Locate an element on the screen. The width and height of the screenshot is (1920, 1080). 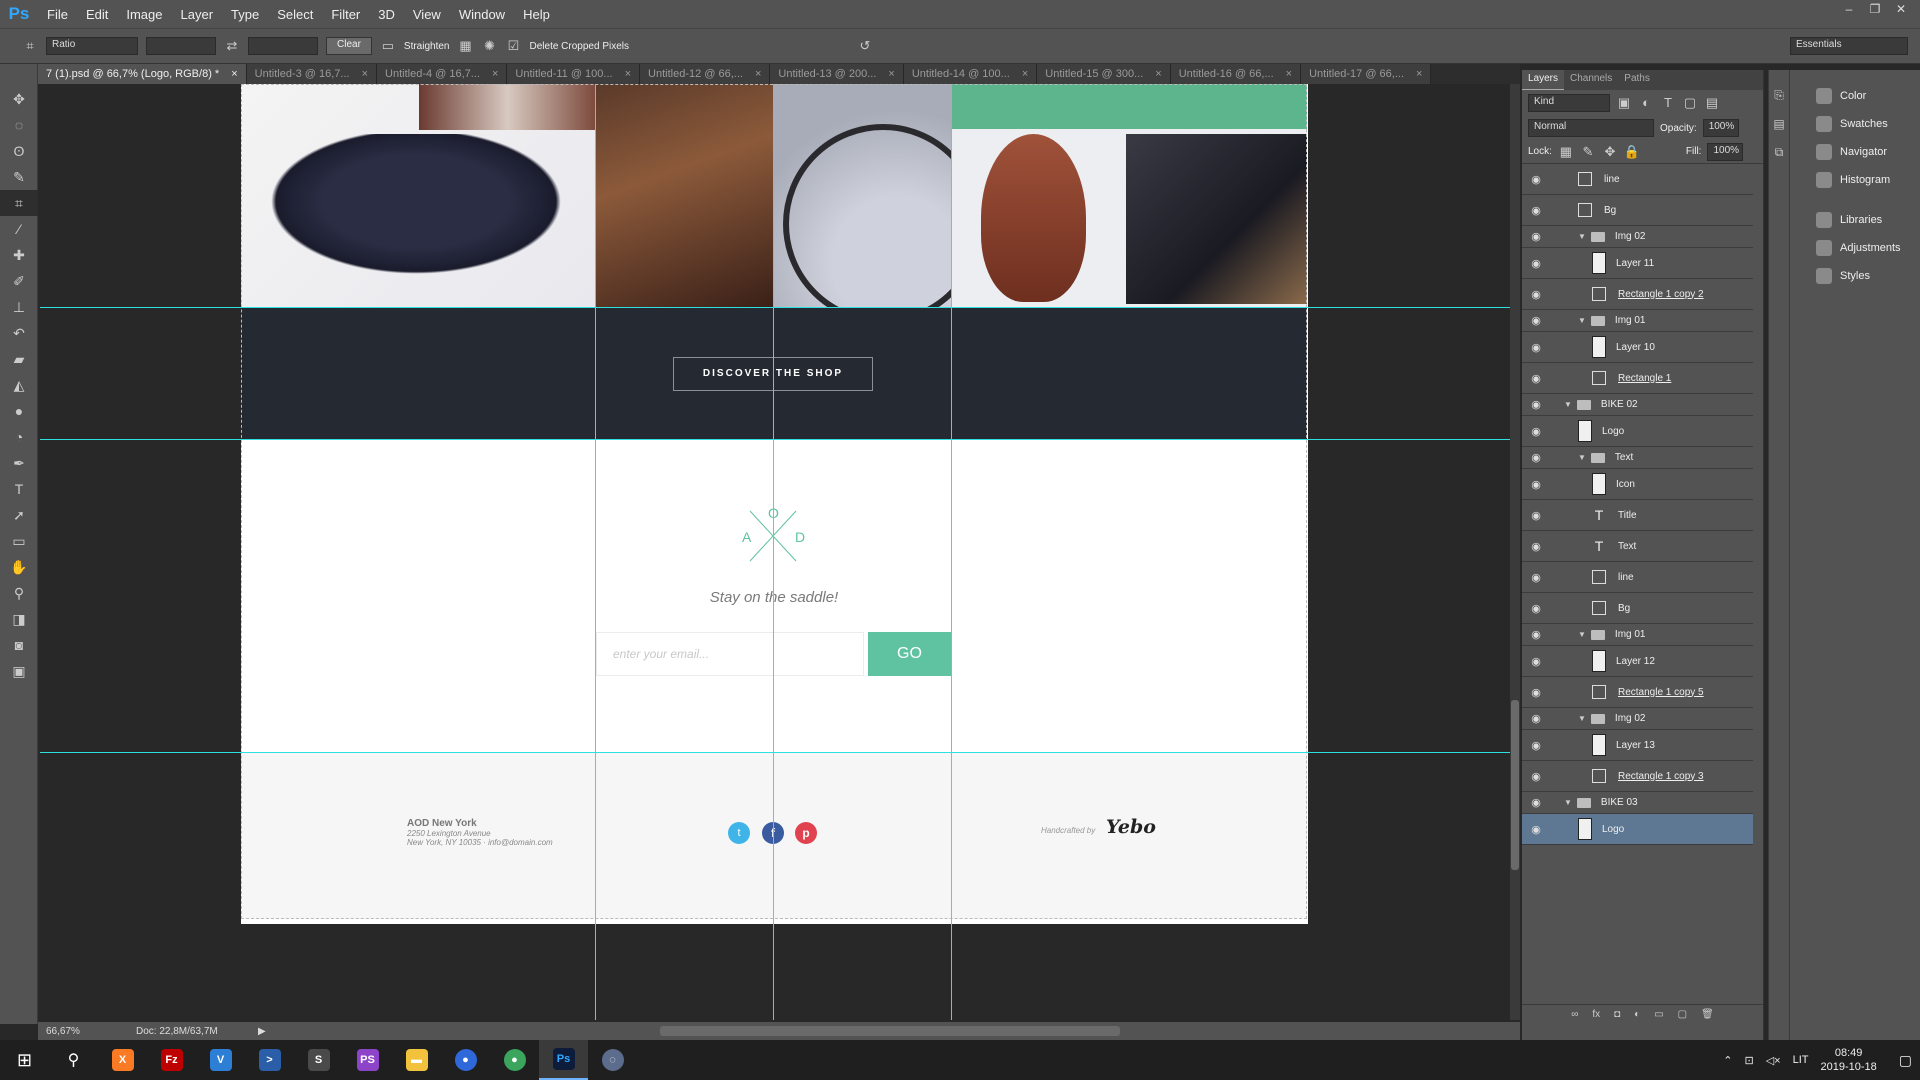
layer-row: ◉ ▼ BIKE 02 is located at coordinates (1637, 405).